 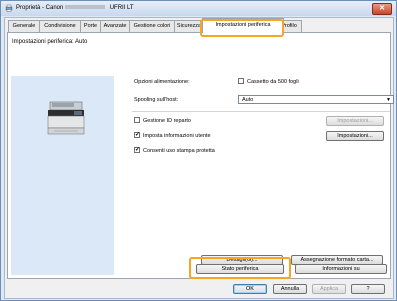 I want to click on secure-print-checkbox: ✓, so click(x=137, y=150).